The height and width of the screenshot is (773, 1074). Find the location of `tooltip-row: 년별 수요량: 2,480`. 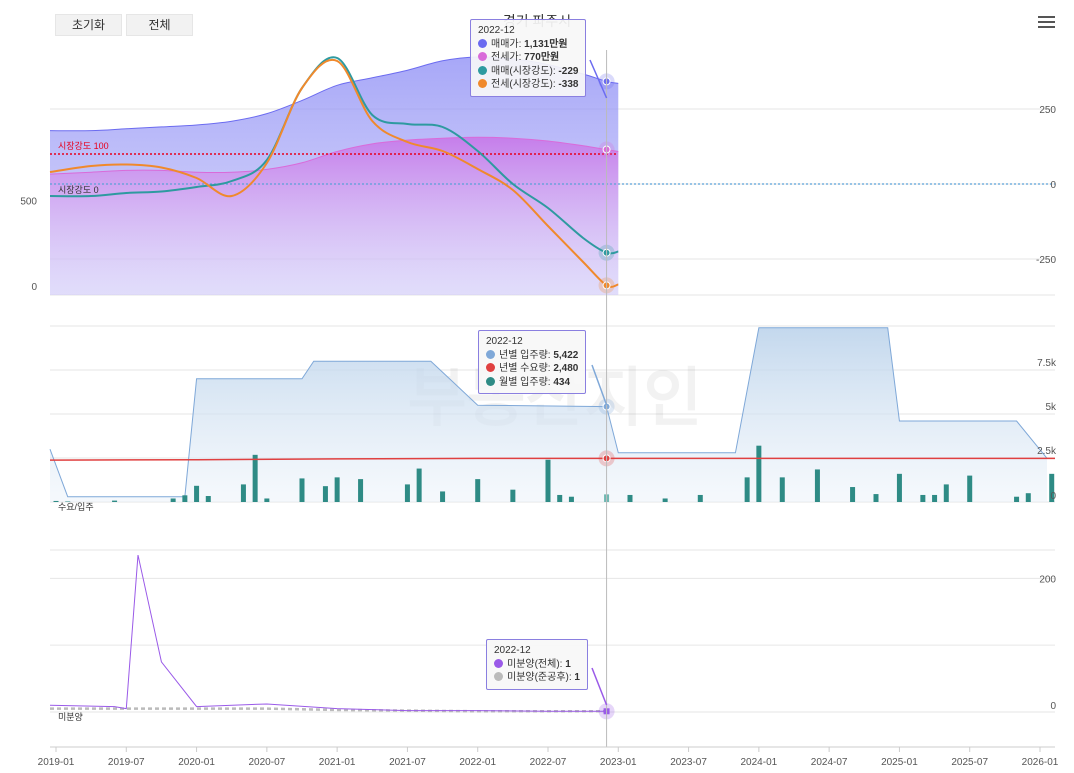

tooltip-row: 년별 수요량: 2,480 is located at coordinates (532, 369).